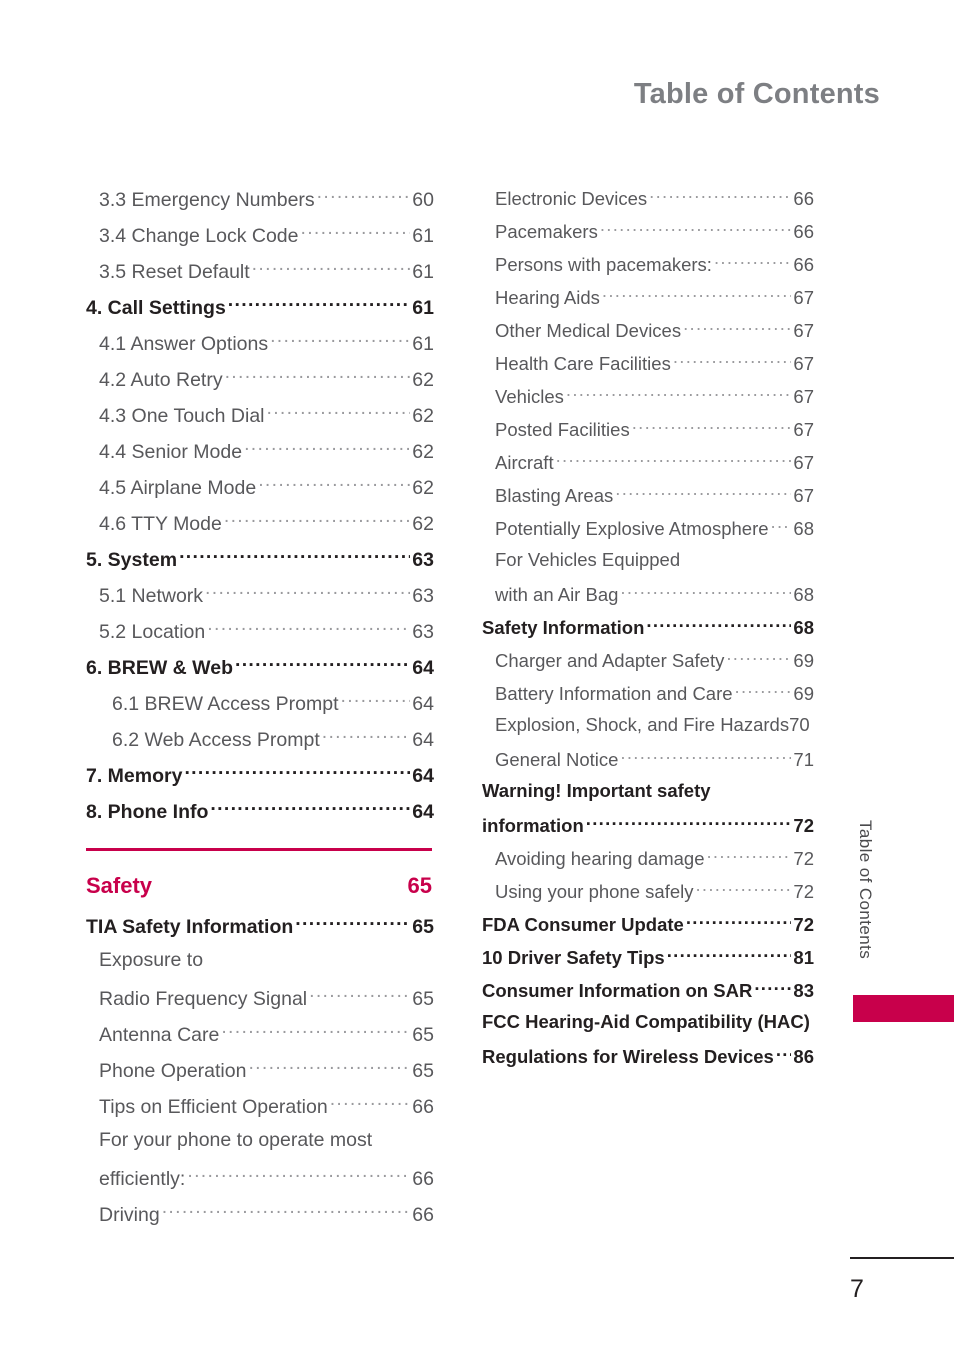 The height and width of the screenshot is (1371, 954). I want to click on toc-entry: FDA Consumer Update 72, so click(648, 928).